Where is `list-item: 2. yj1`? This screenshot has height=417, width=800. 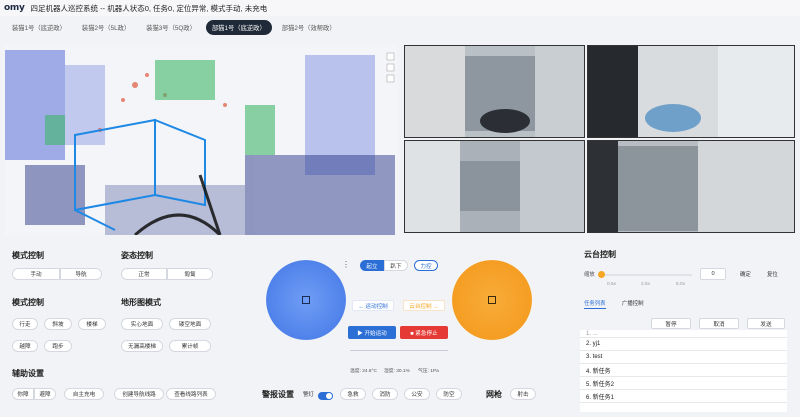 list-item: 2. yj1 is located at coordinates (683, 344).